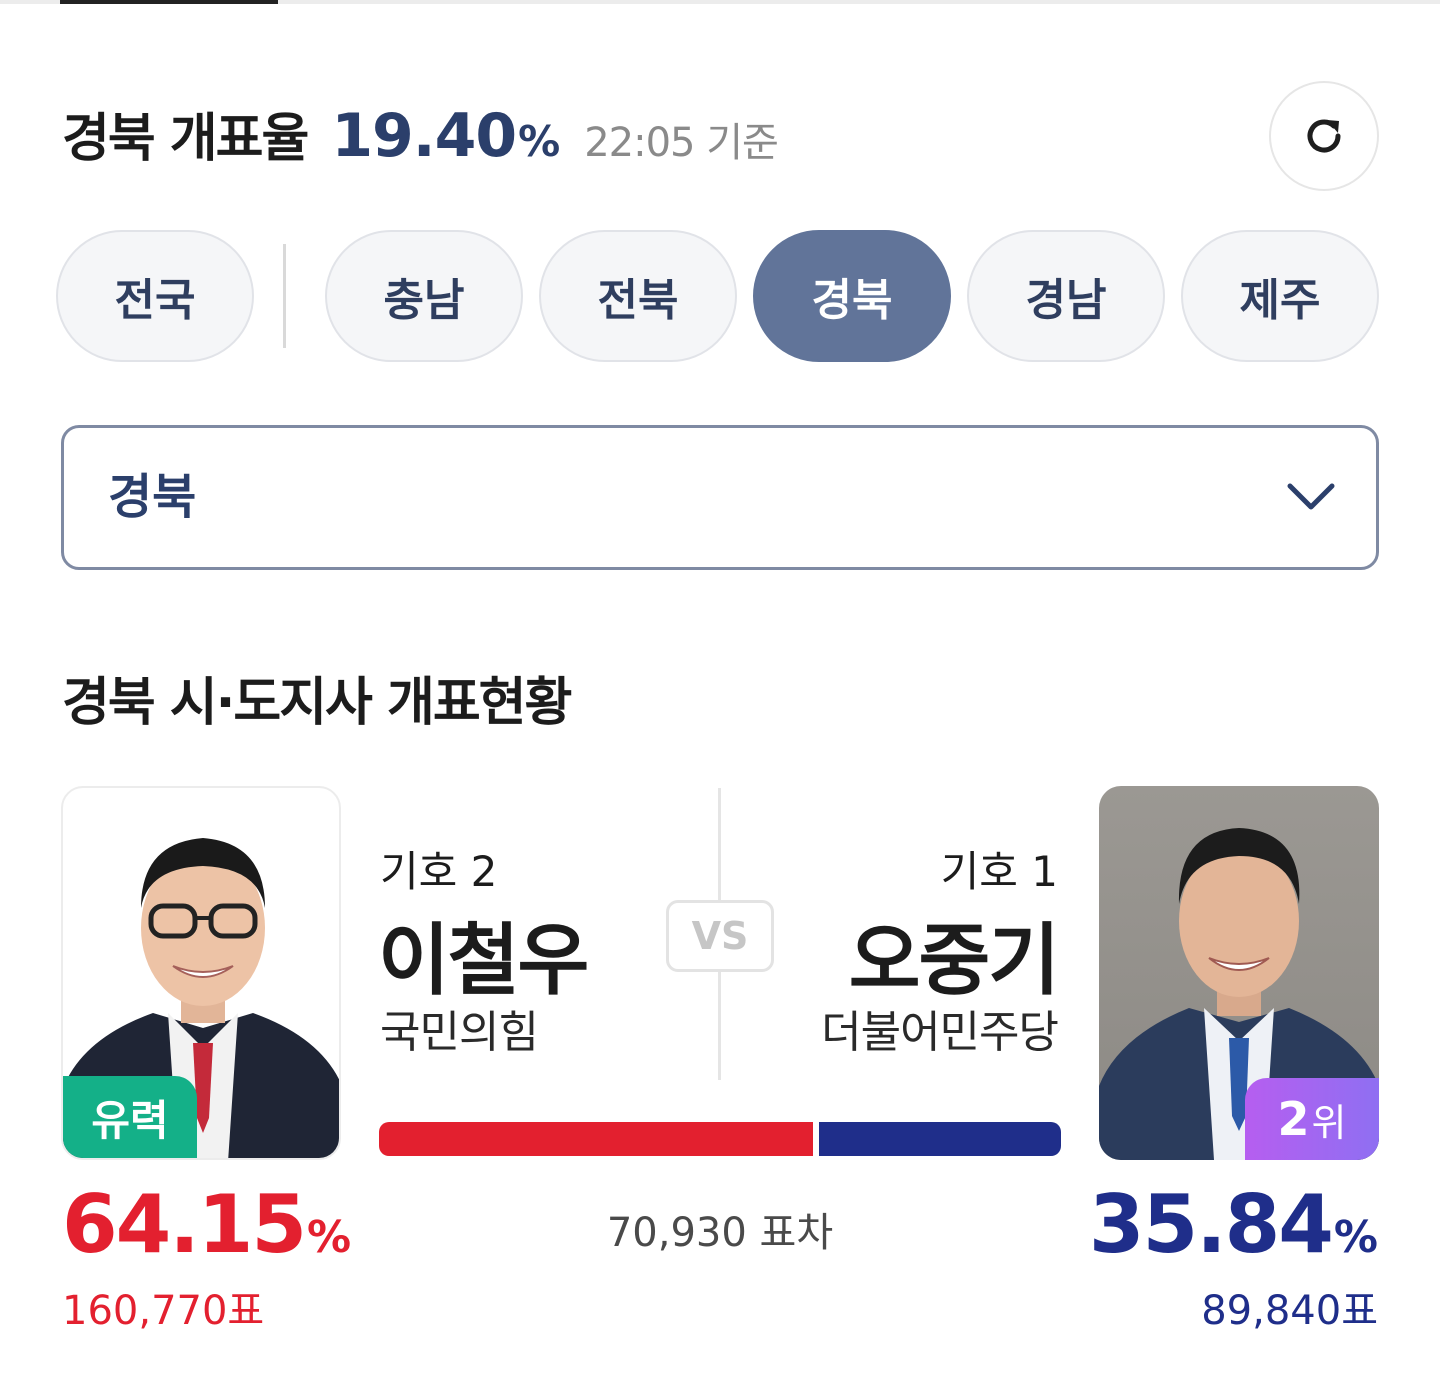  I want to click on tab-nationwide: 전국, so click(155, 296).